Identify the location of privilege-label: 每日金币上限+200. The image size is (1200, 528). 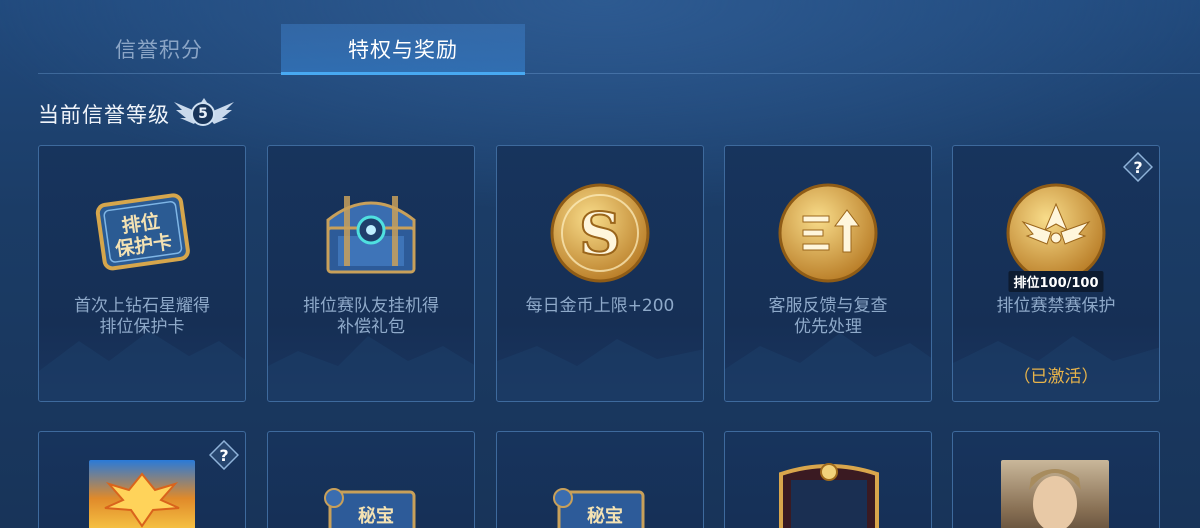
(600, 306).